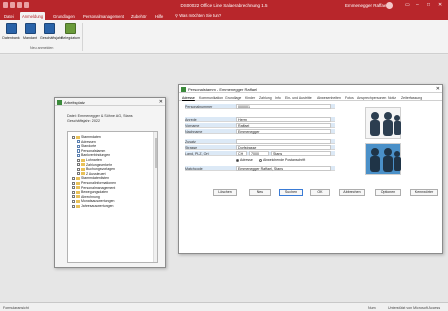  What do you see at coordinates (388, 192) in the screenshot?
I see `optionen-button: Optionen` at bounding box center [388, 192].